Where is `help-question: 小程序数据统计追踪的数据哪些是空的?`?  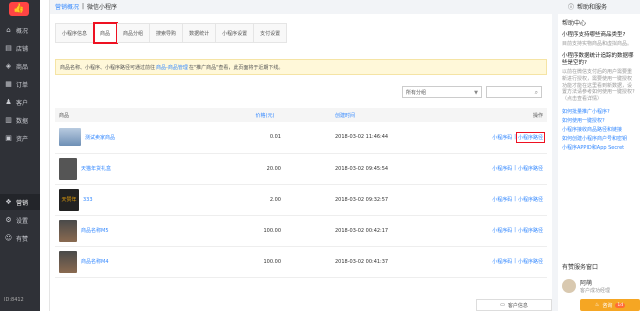 help-question: 小程序数据统计追踪的数据哪些是空的? is located at coordinates (598, 59).